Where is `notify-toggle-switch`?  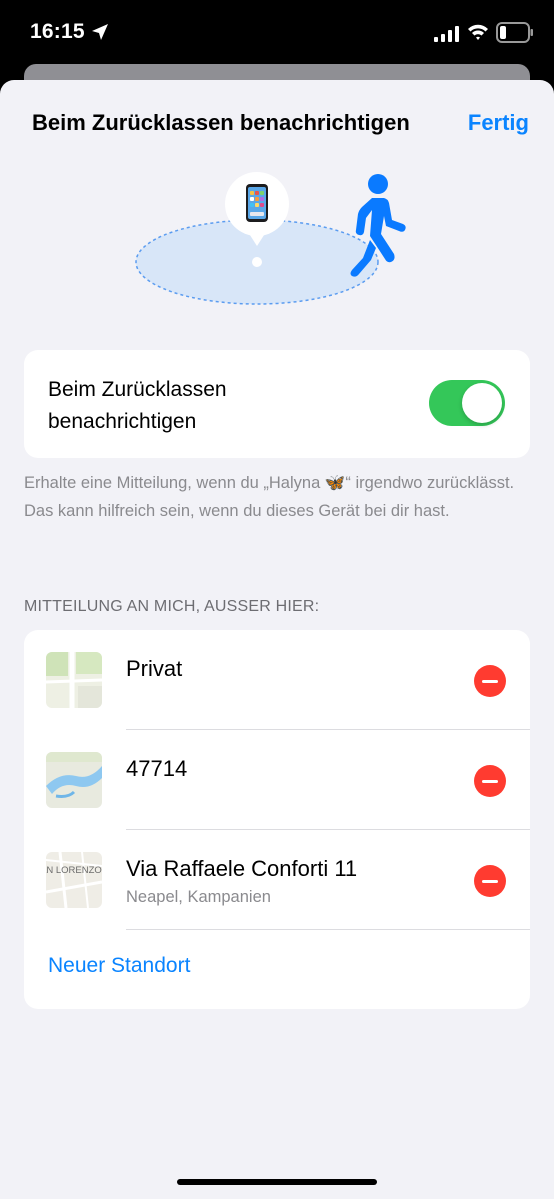 notify-toggle-switch is located at coordinates (467, 403).